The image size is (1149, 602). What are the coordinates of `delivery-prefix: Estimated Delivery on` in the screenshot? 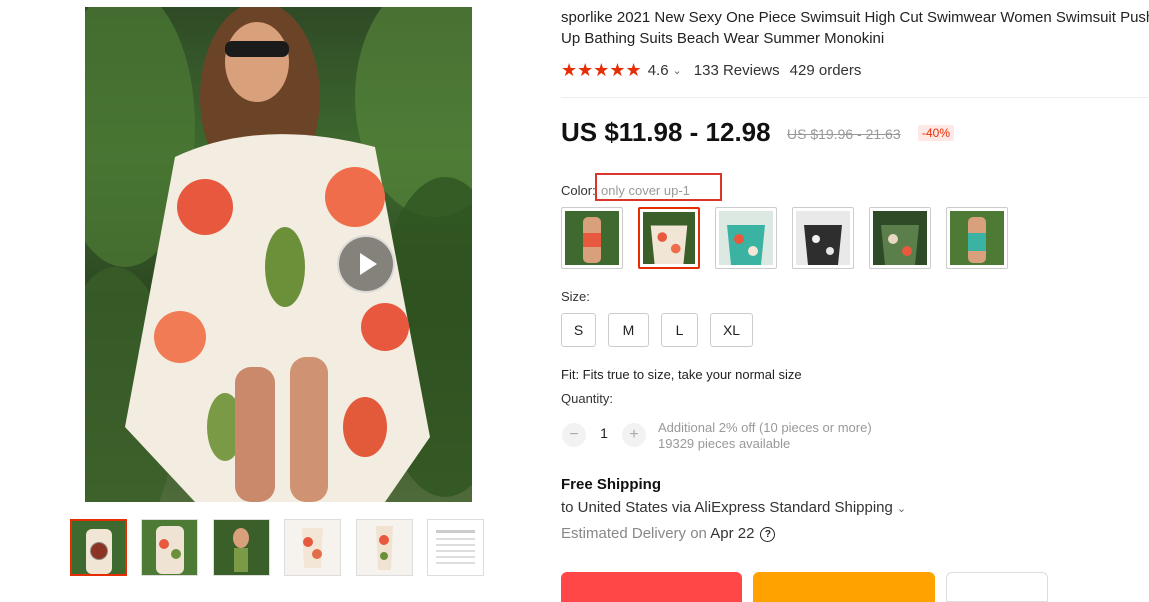 It's located at (634, 533).